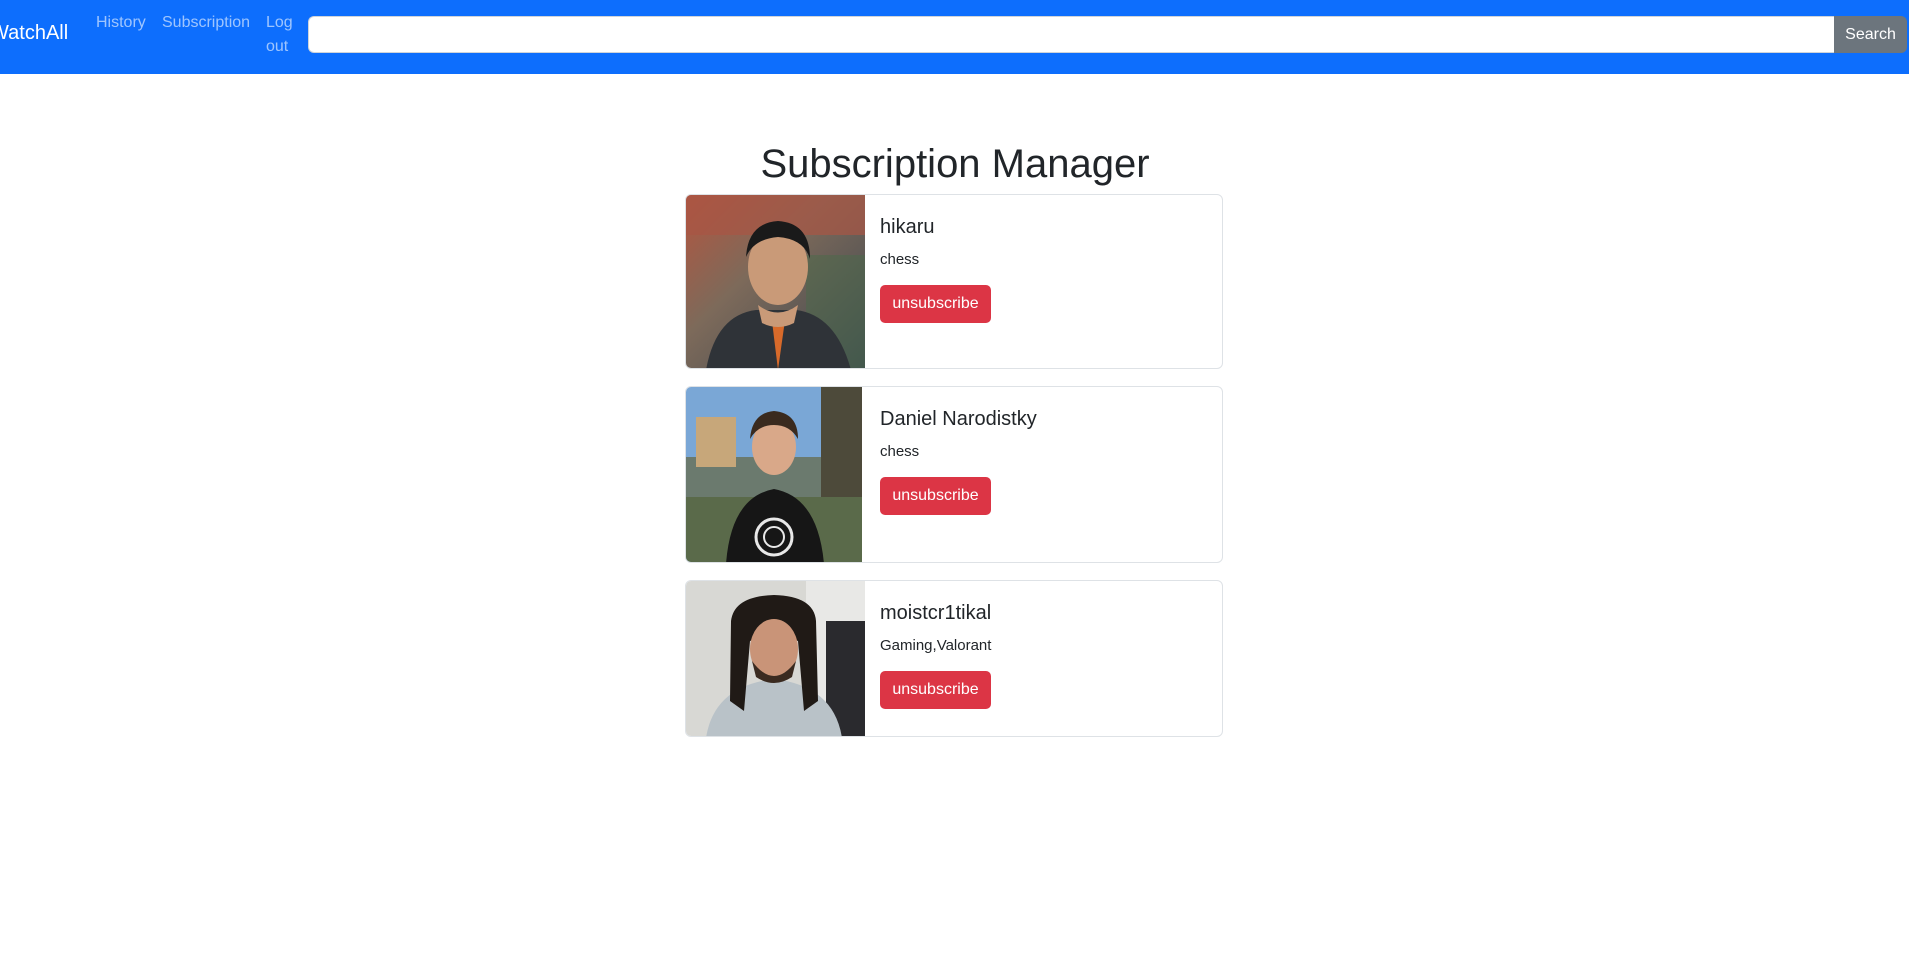 Image resolution: width=1909 pixels, height=956 pixels. What do you see at coordinates (936, 645) in the screenshot?
I see `channel-tags: Gaming,Valorant` at bounding box center [936, 645].